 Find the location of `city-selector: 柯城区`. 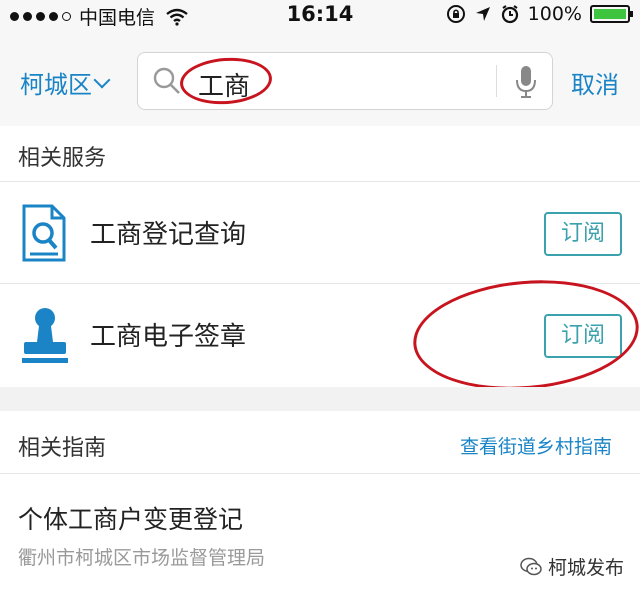

city-selector: 柯城区 is located at coordinates (65, 82).